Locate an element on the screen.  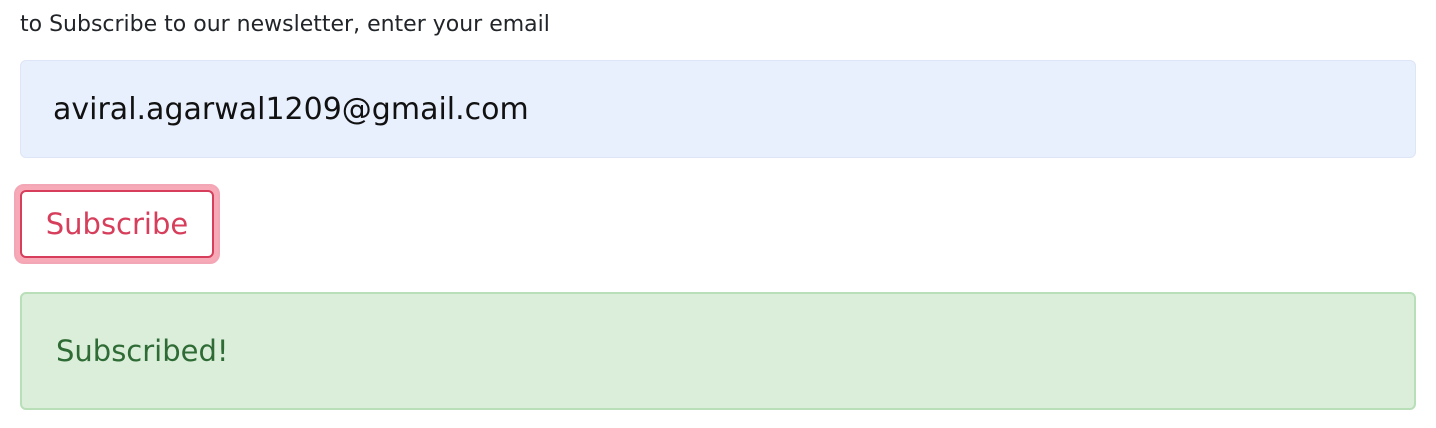
success-message: Subscribed! is located at coordinates (142, 351).